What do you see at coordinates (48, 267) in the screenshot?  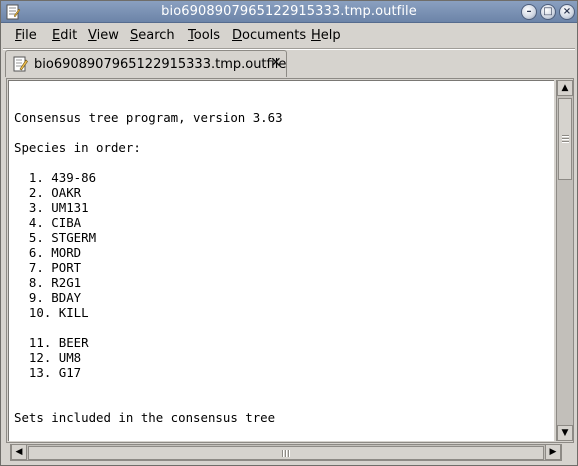 I see `text-line: 7. PORT` at bounding box center [48, 267].